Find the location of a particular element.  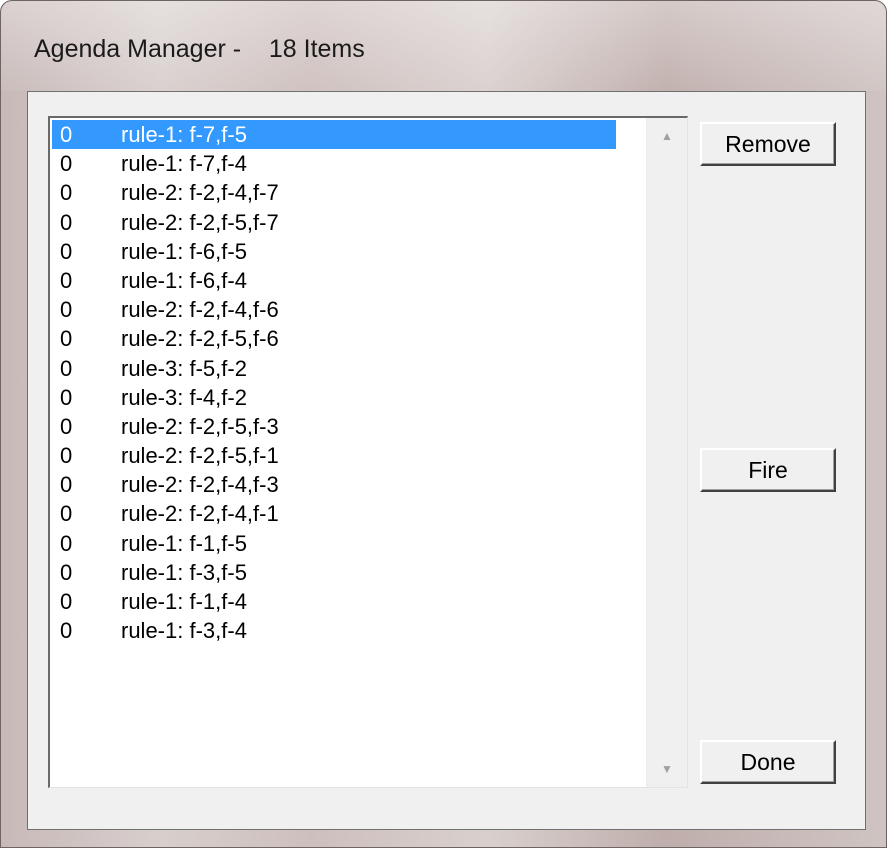

agenda-item-activation: rule-1: f-1,f-4 is located at coordinates (184, 601).